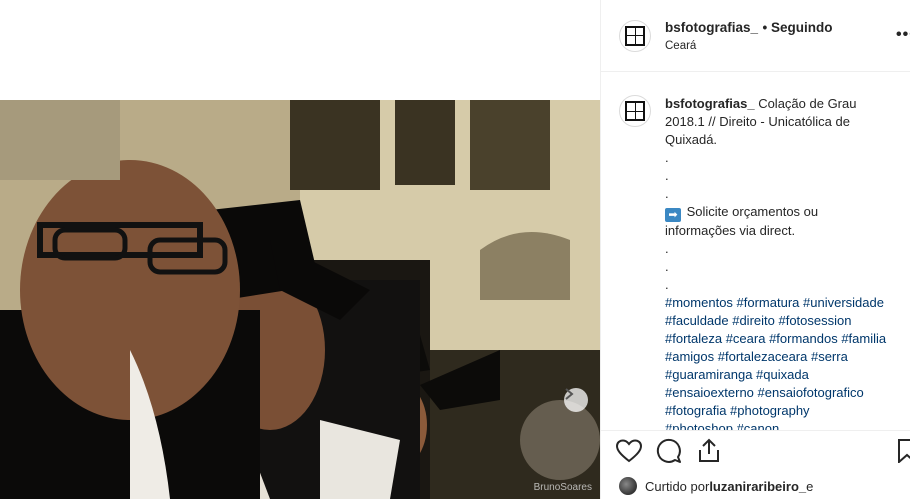  What do you see at coordinates (784, 393) in the screenshot?
I see `hashtag-line: #ensaioexterno #ensaiofotografico` at bounding box center [784, 393].